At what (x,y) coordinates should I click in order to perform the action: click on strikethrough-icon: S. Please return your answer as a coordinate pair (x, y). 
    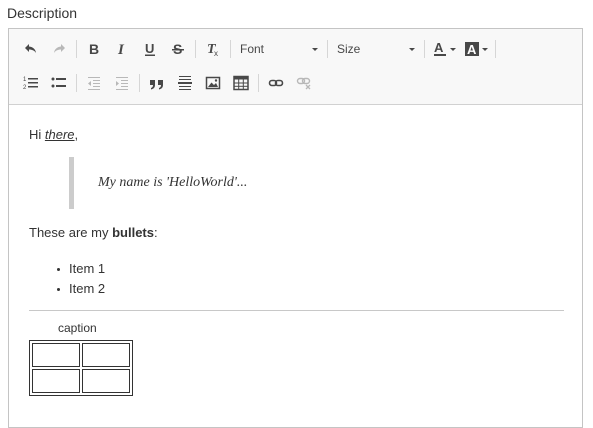
    Looking at the image, I should click on (178, 49).